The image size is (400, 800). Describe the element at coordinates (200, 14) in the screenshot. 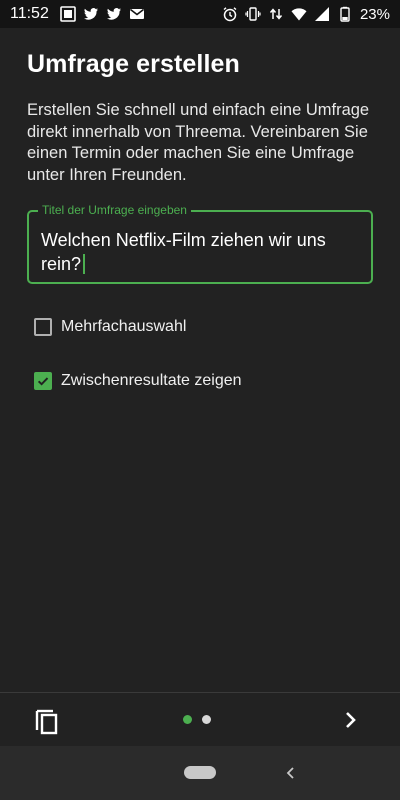

I see `status-bar: 11:52 23%` at that location.